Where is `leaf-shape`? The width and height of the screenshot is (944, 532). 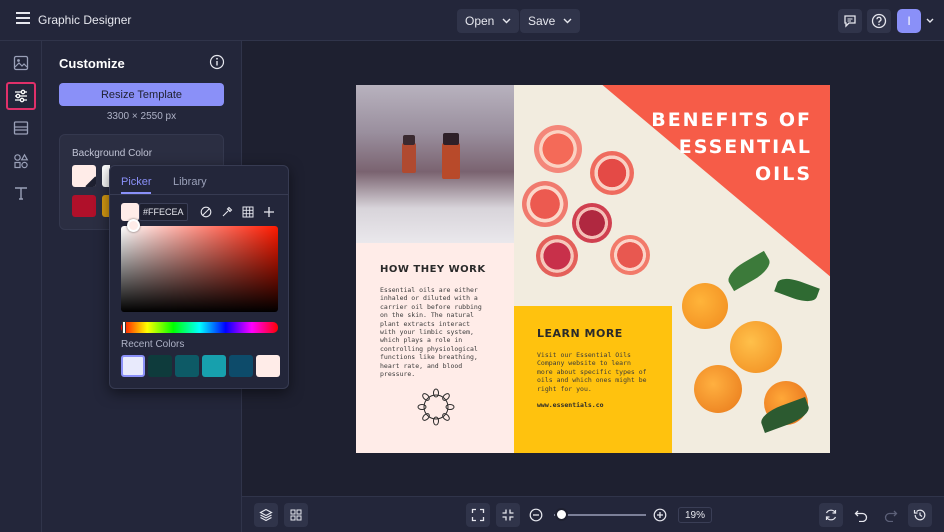 leaf-shape is located at coordinates (749, 271).